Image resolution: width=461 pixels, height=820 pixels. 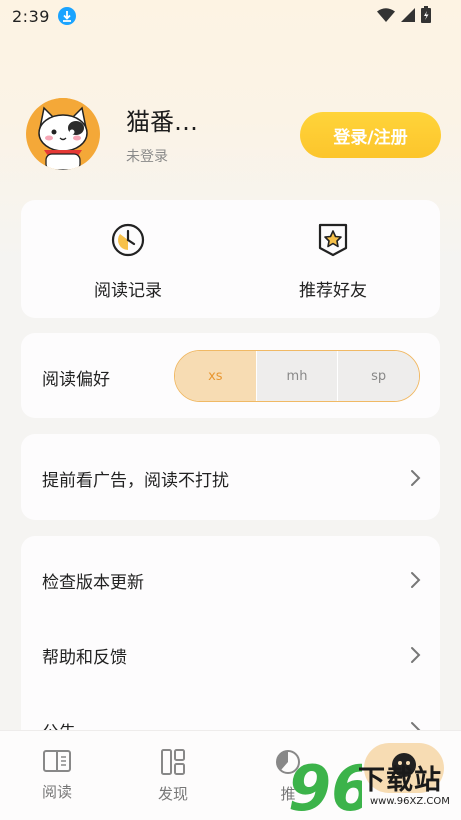 I want to click on battery-icon, so click(x=426, y=14).